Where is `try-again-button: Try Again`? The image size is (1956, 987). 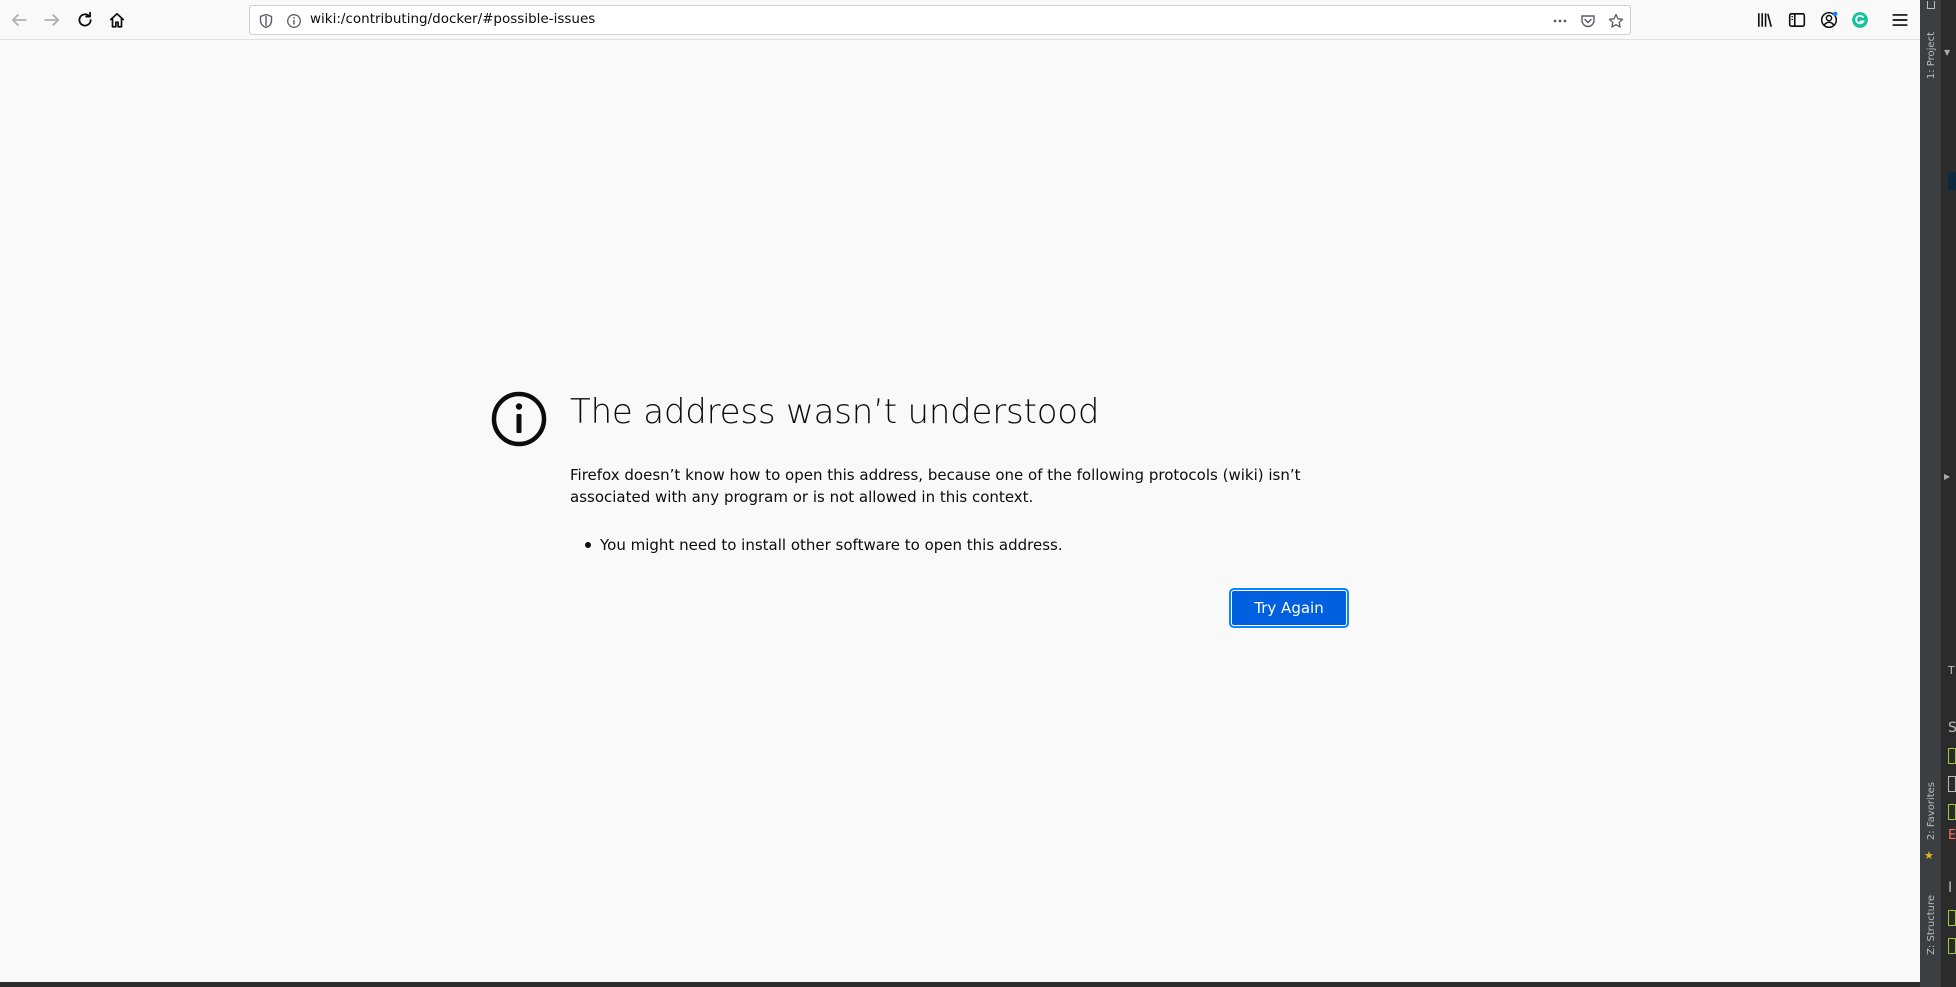
try-again-button: Try Again is located at coordinates (1289, 608).